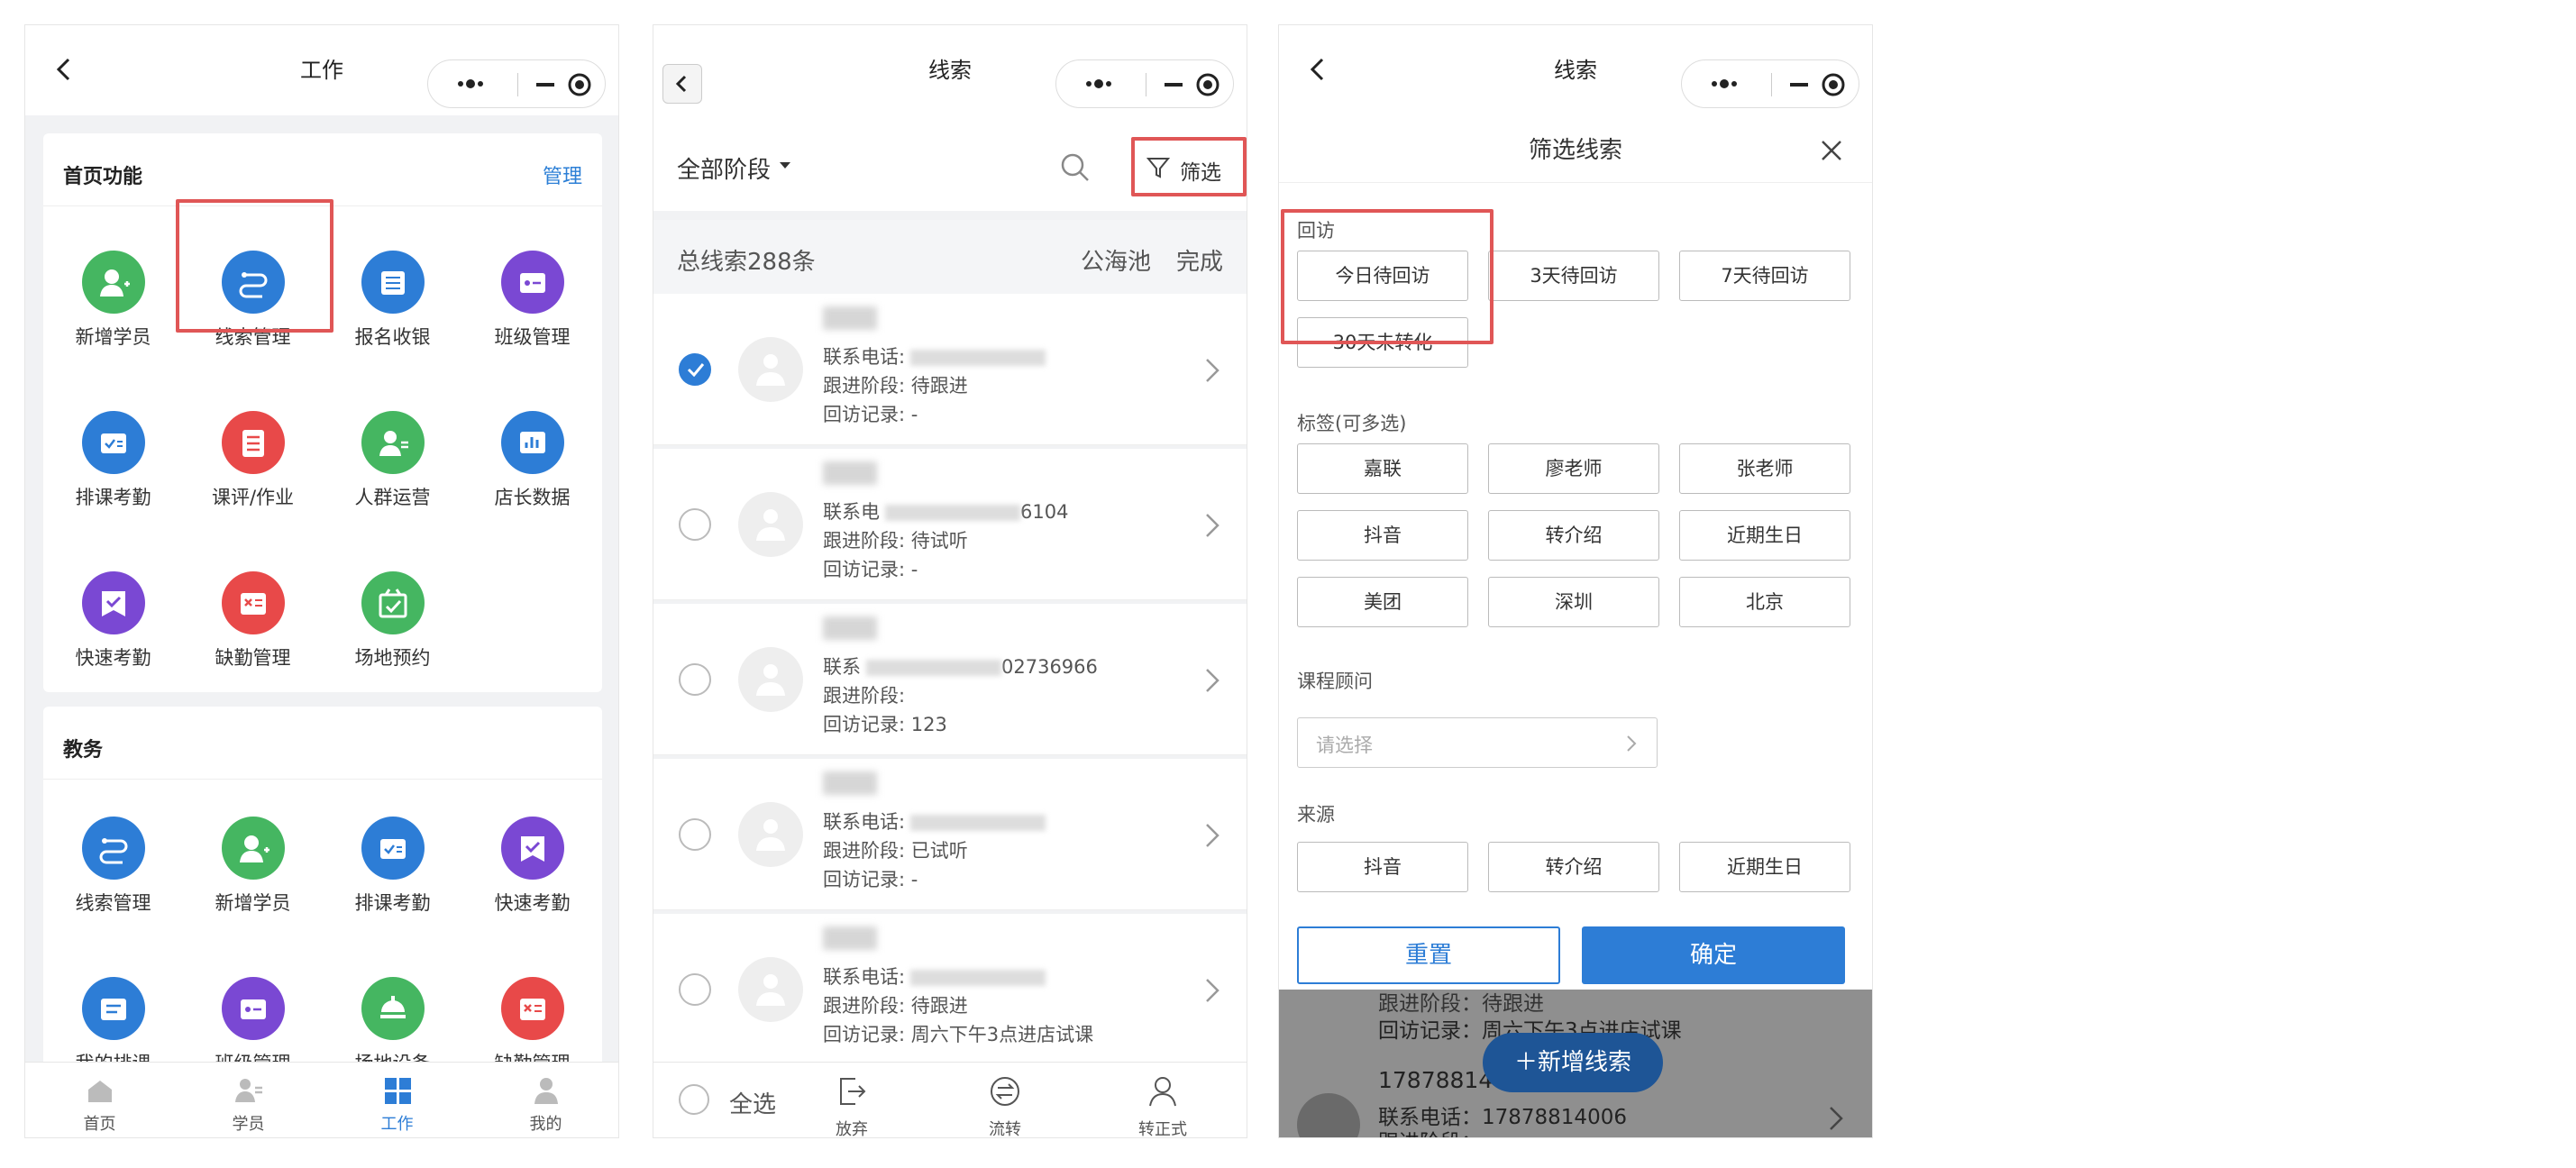  Describe the element at coordinates (724, 168) in the screenshot. I see `stage-dropdown: 全部阶段` at that location.